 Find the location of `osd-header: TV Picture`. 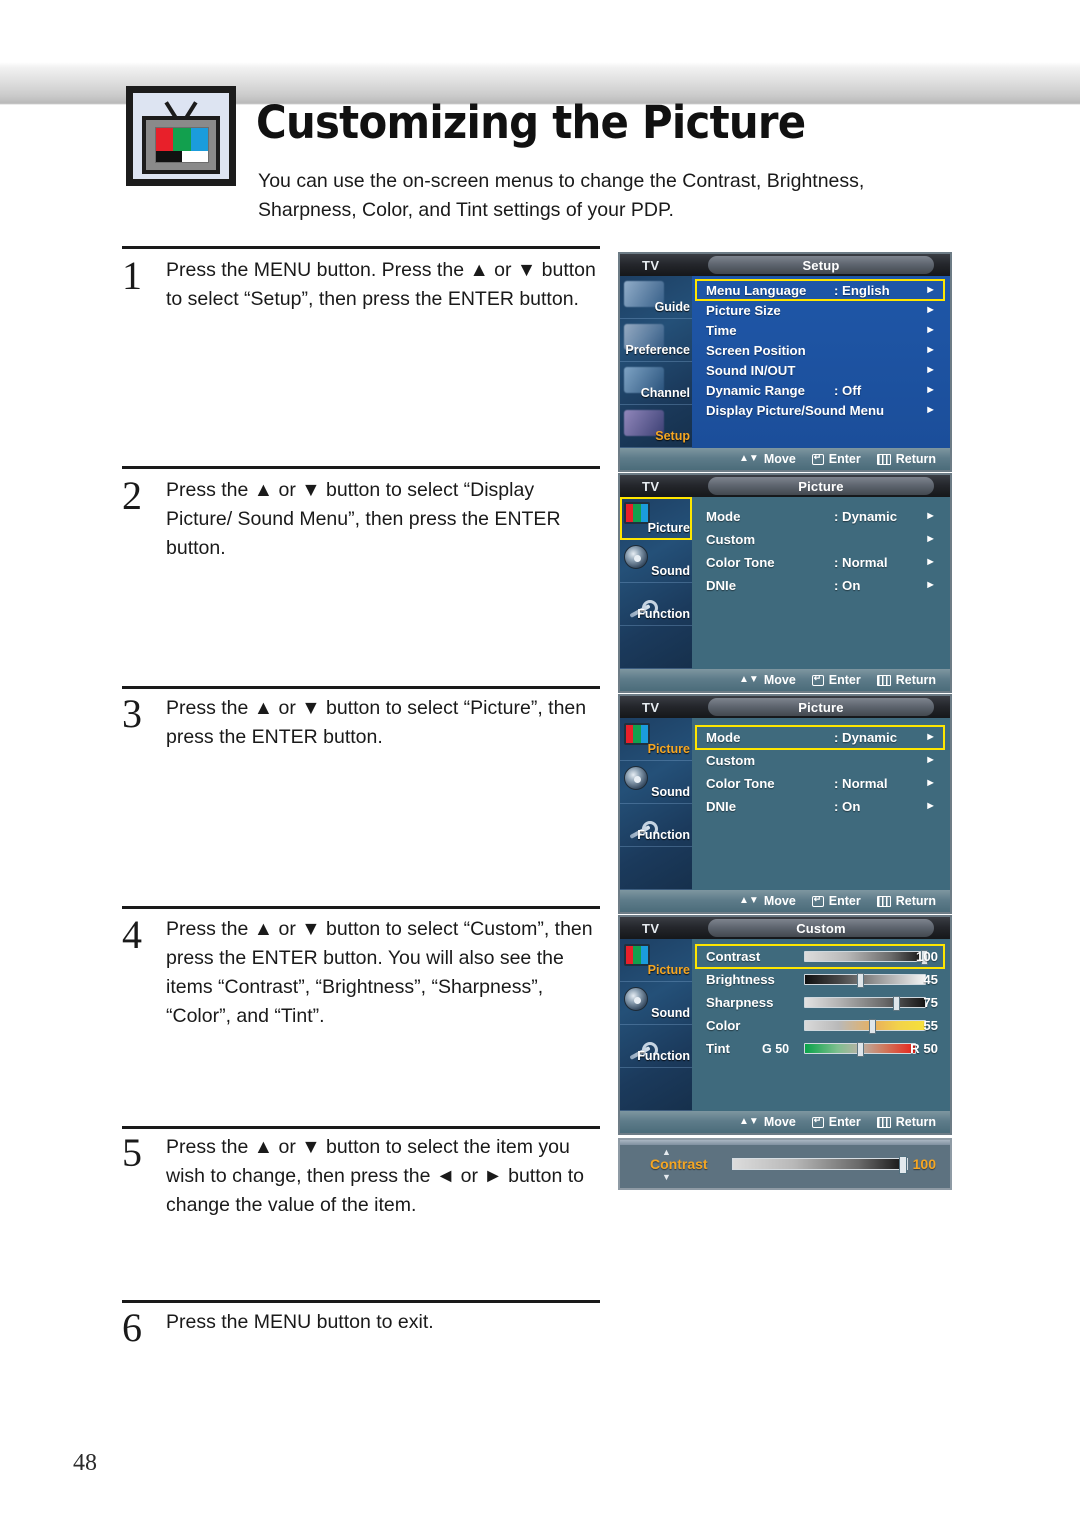

osd-header: TV Picture is located at coordinates (785, 707).